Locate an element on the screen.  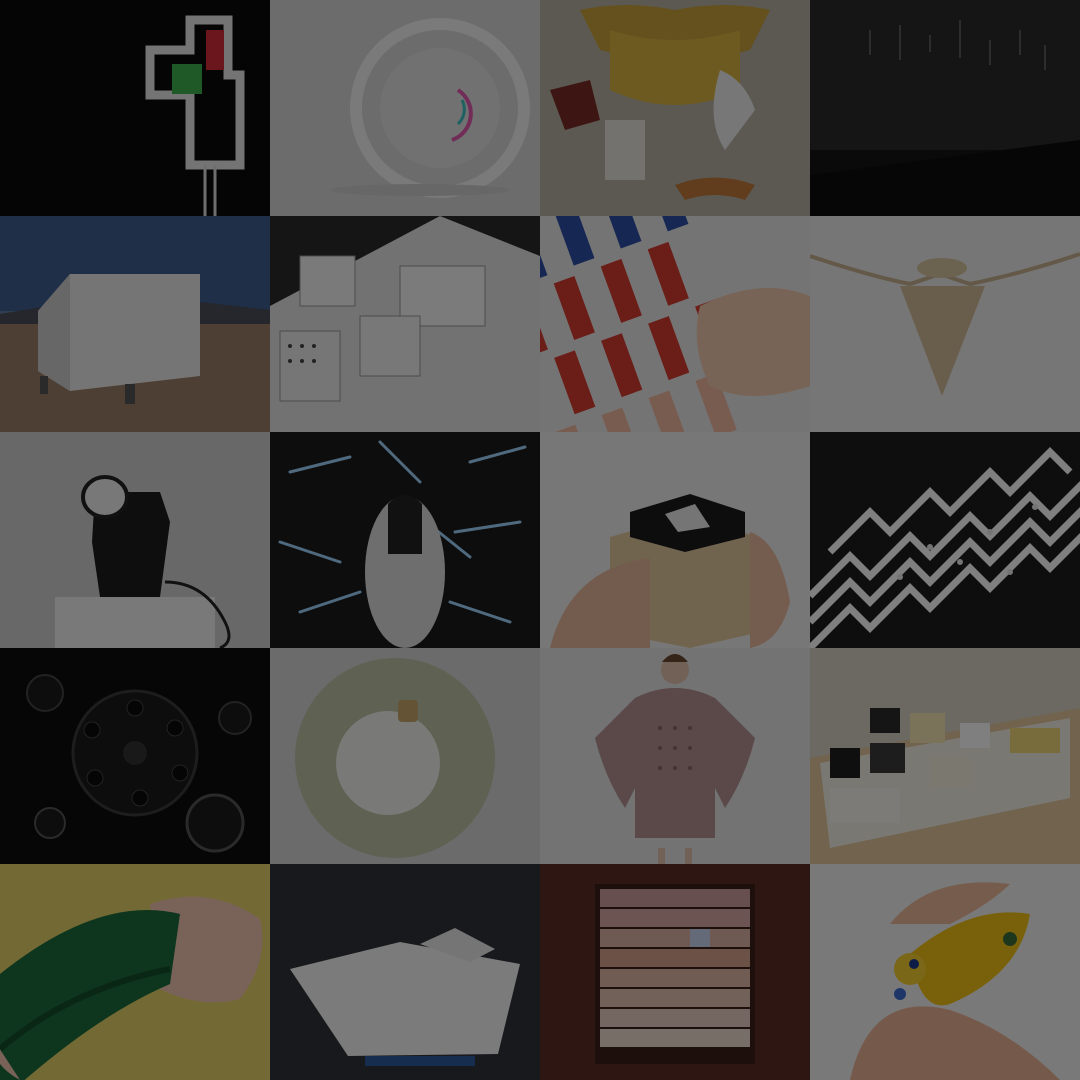
block-set-icon is located at coordinates (945, 756).